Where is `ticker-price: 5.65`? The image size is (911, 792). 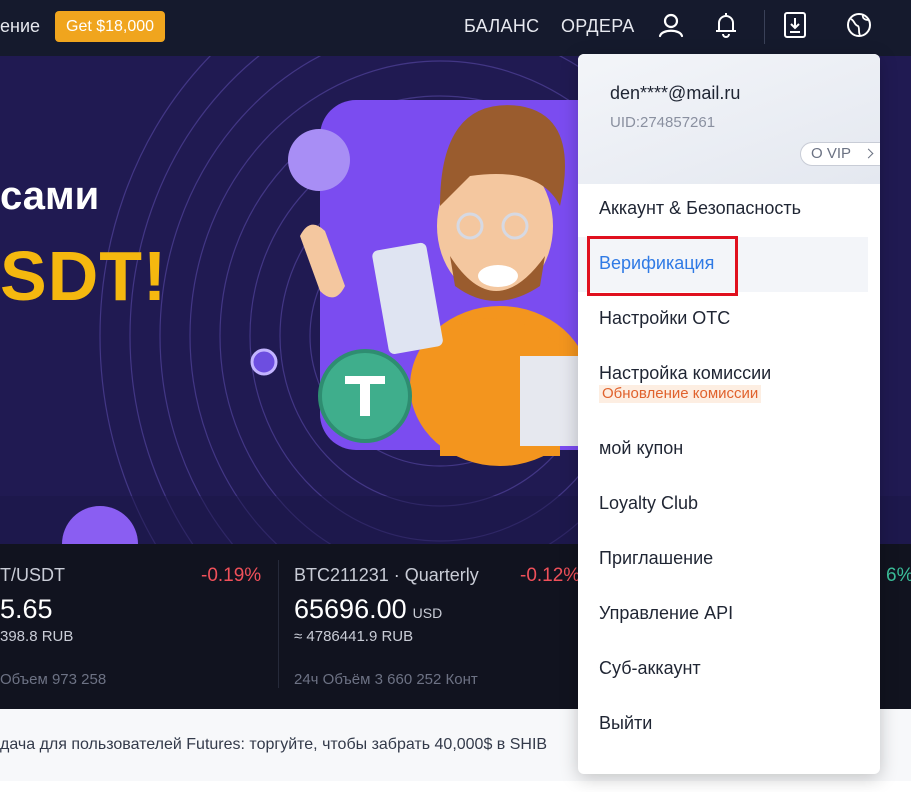 ticker-price: 5.65 is located at coordinates (26, 609).